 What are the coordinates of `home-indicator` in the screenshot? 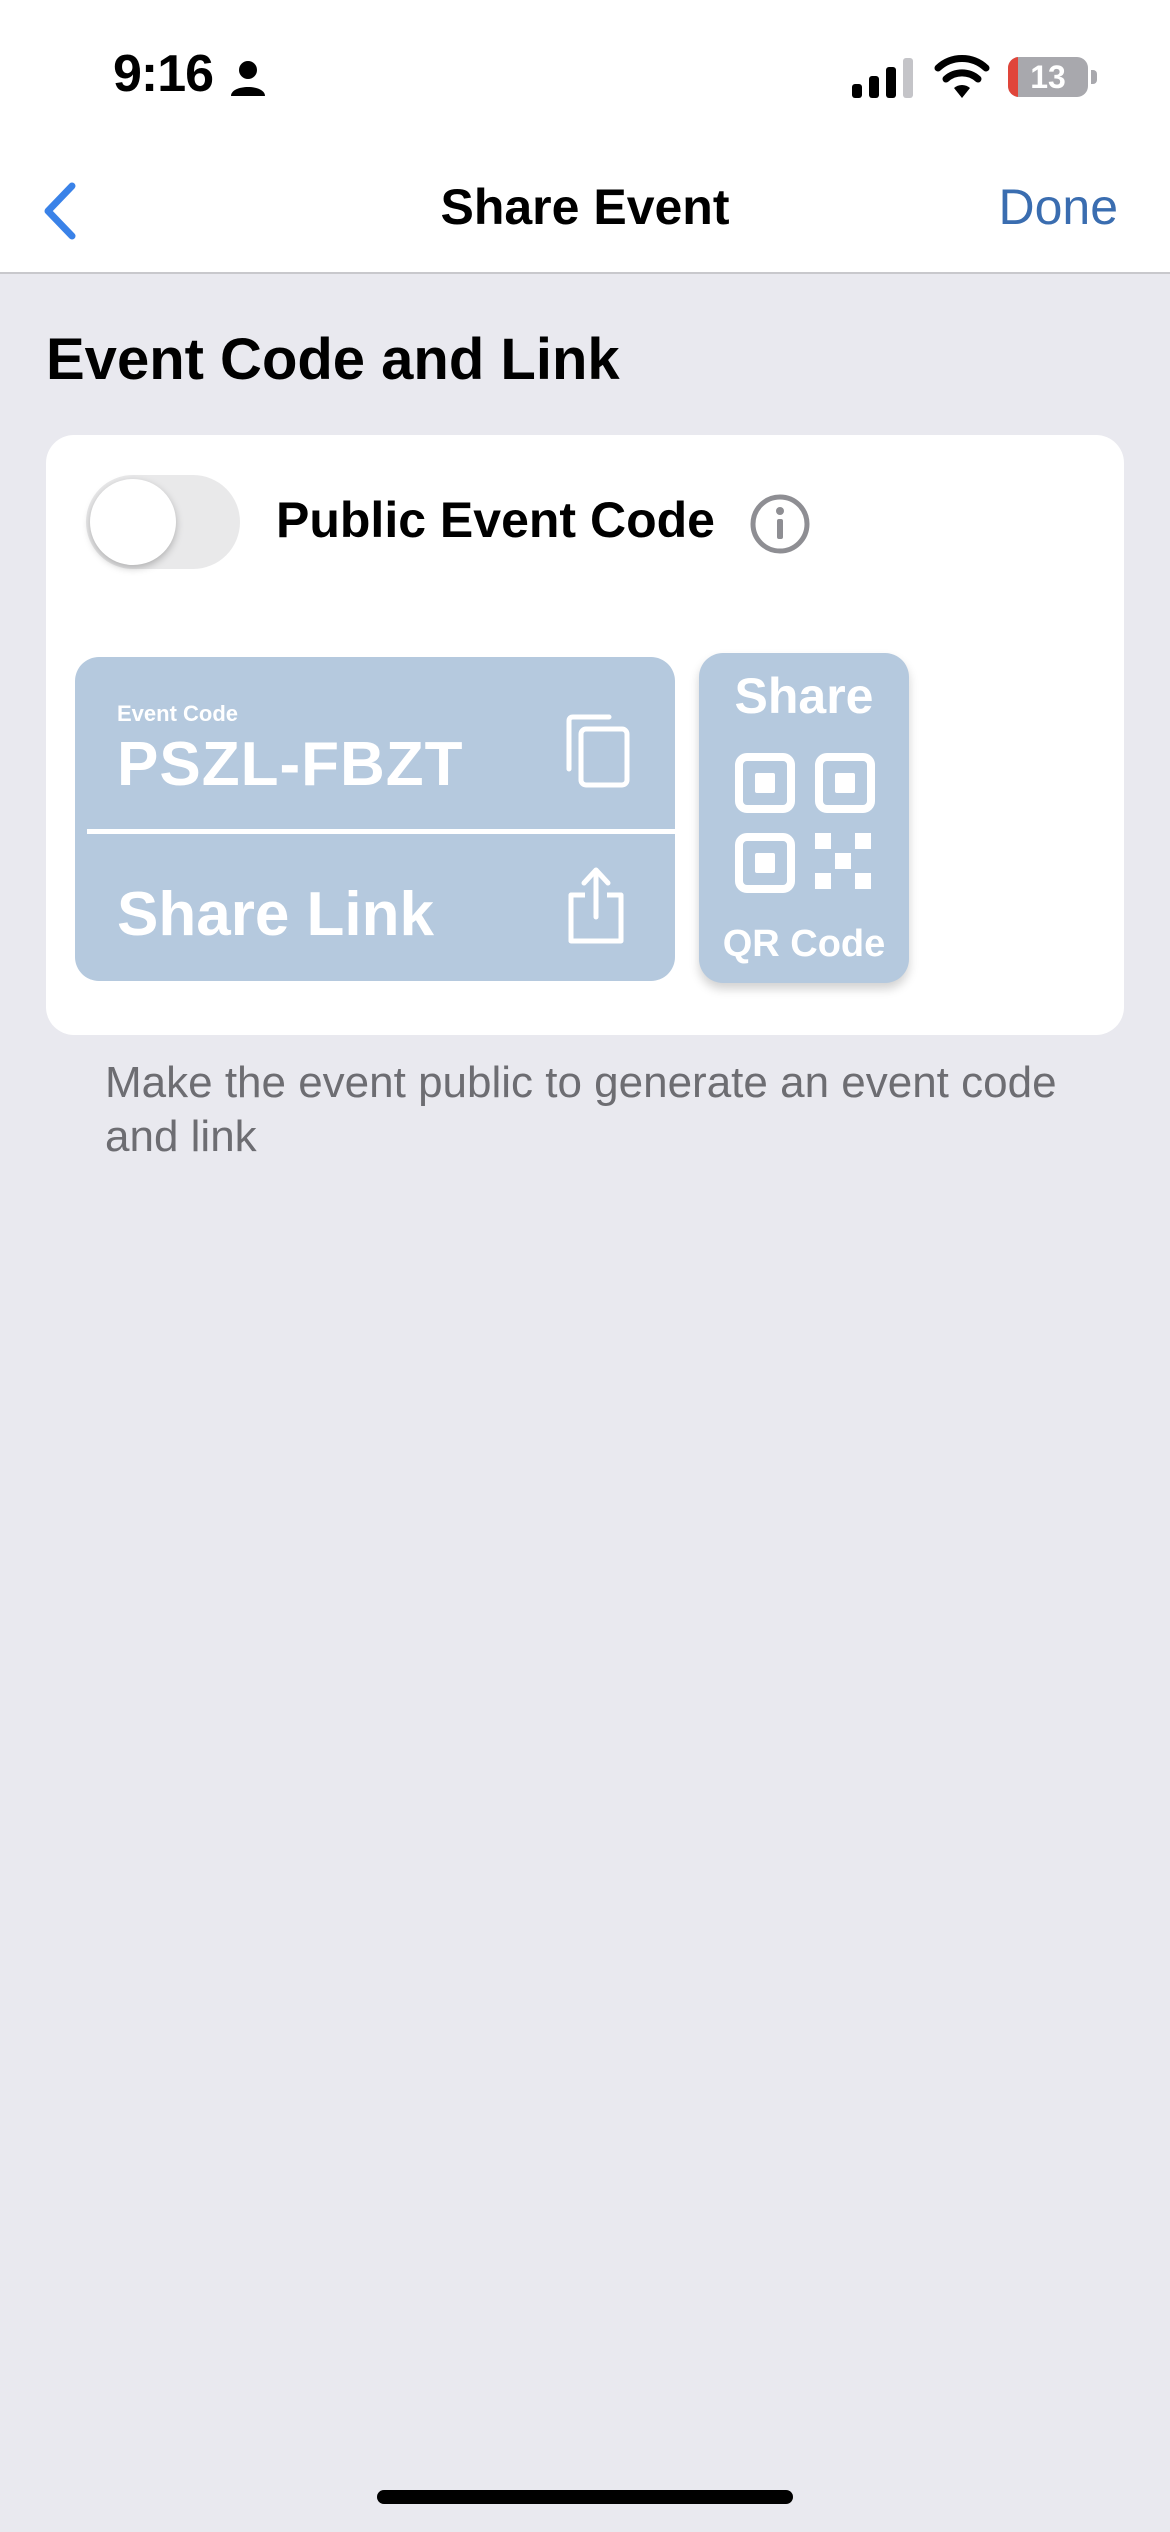 It's located at (585, 2497).